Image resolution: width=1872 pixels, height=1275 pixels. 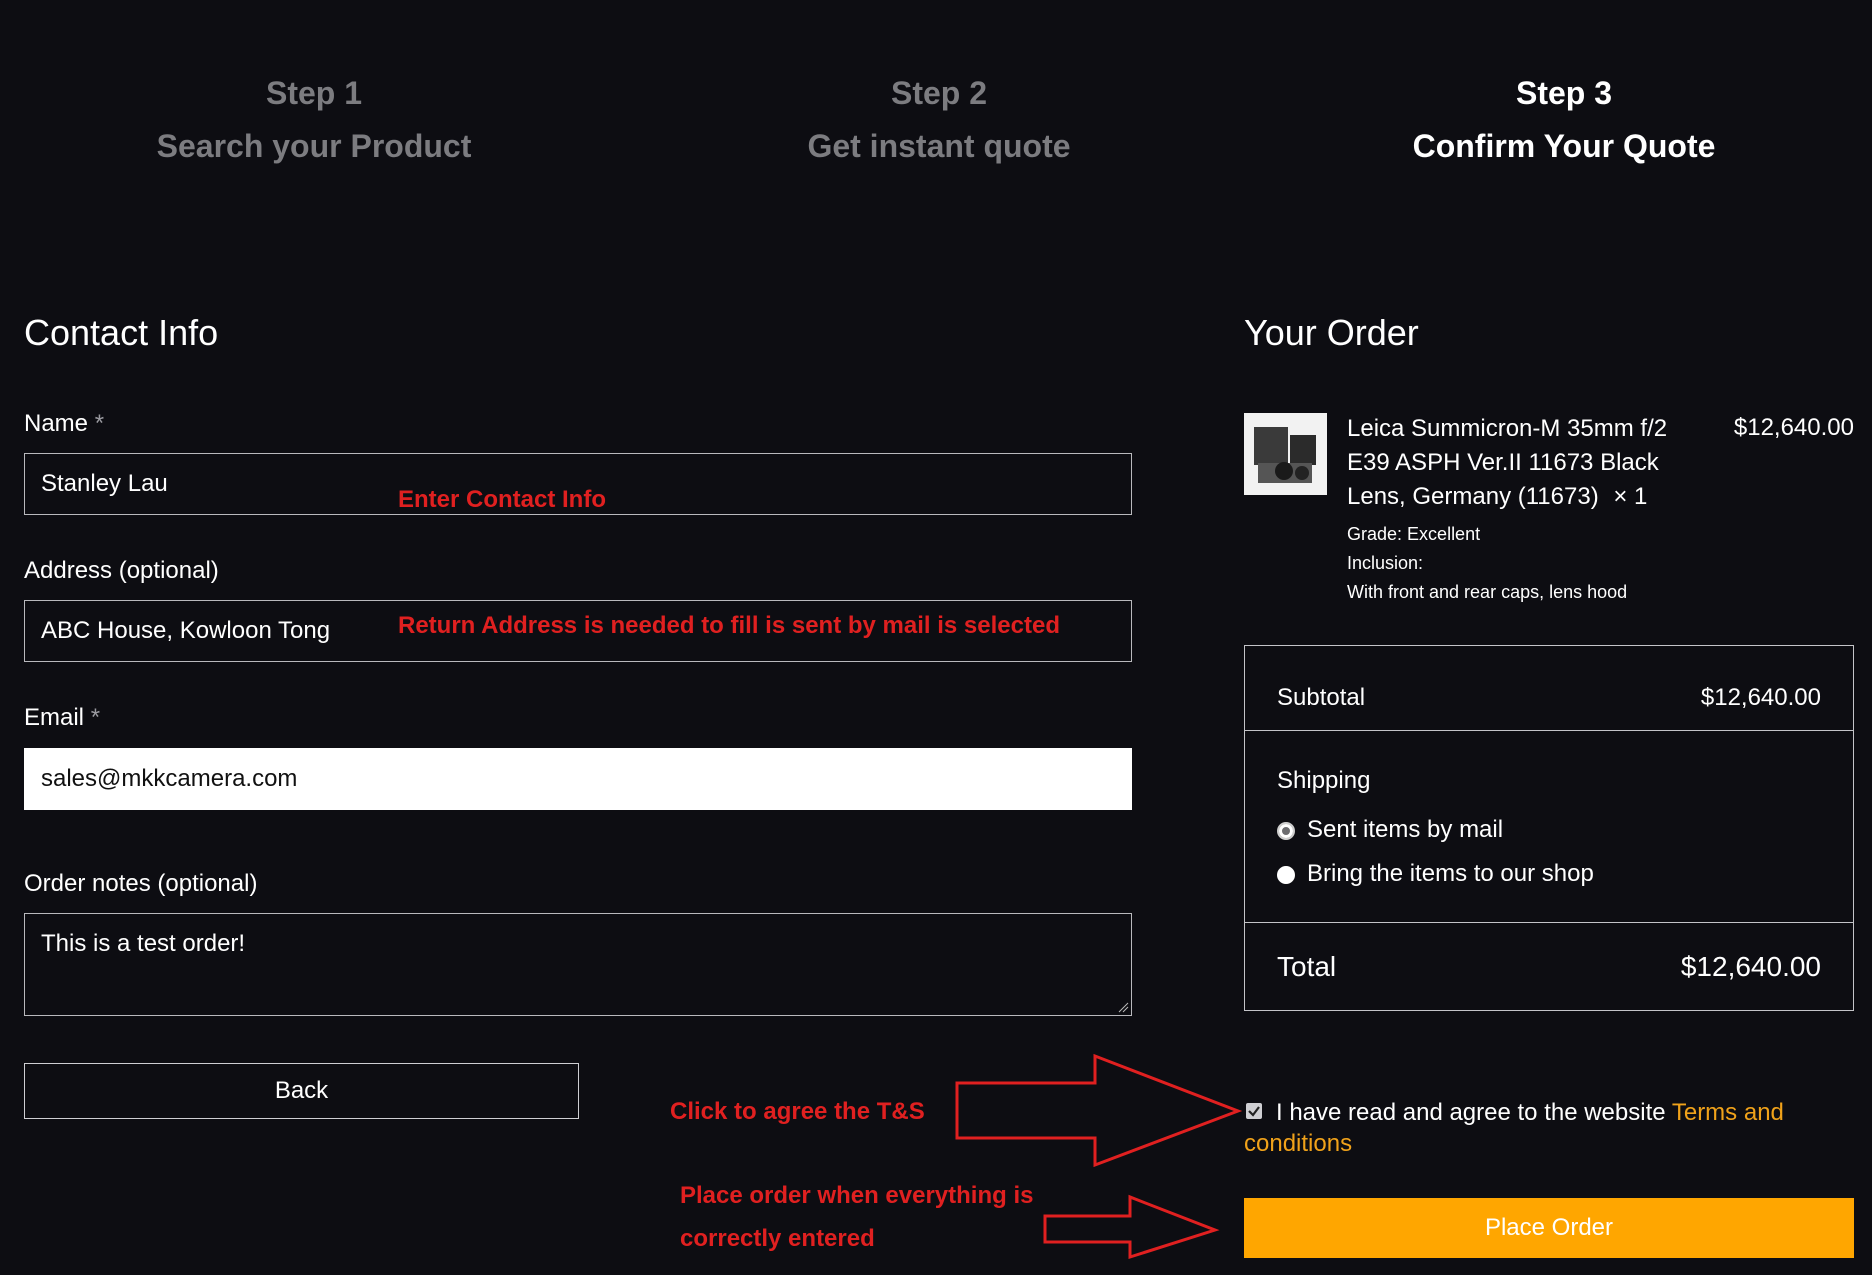 I want to click on terms-link: Terms and, so click(x=1728, y=1112).